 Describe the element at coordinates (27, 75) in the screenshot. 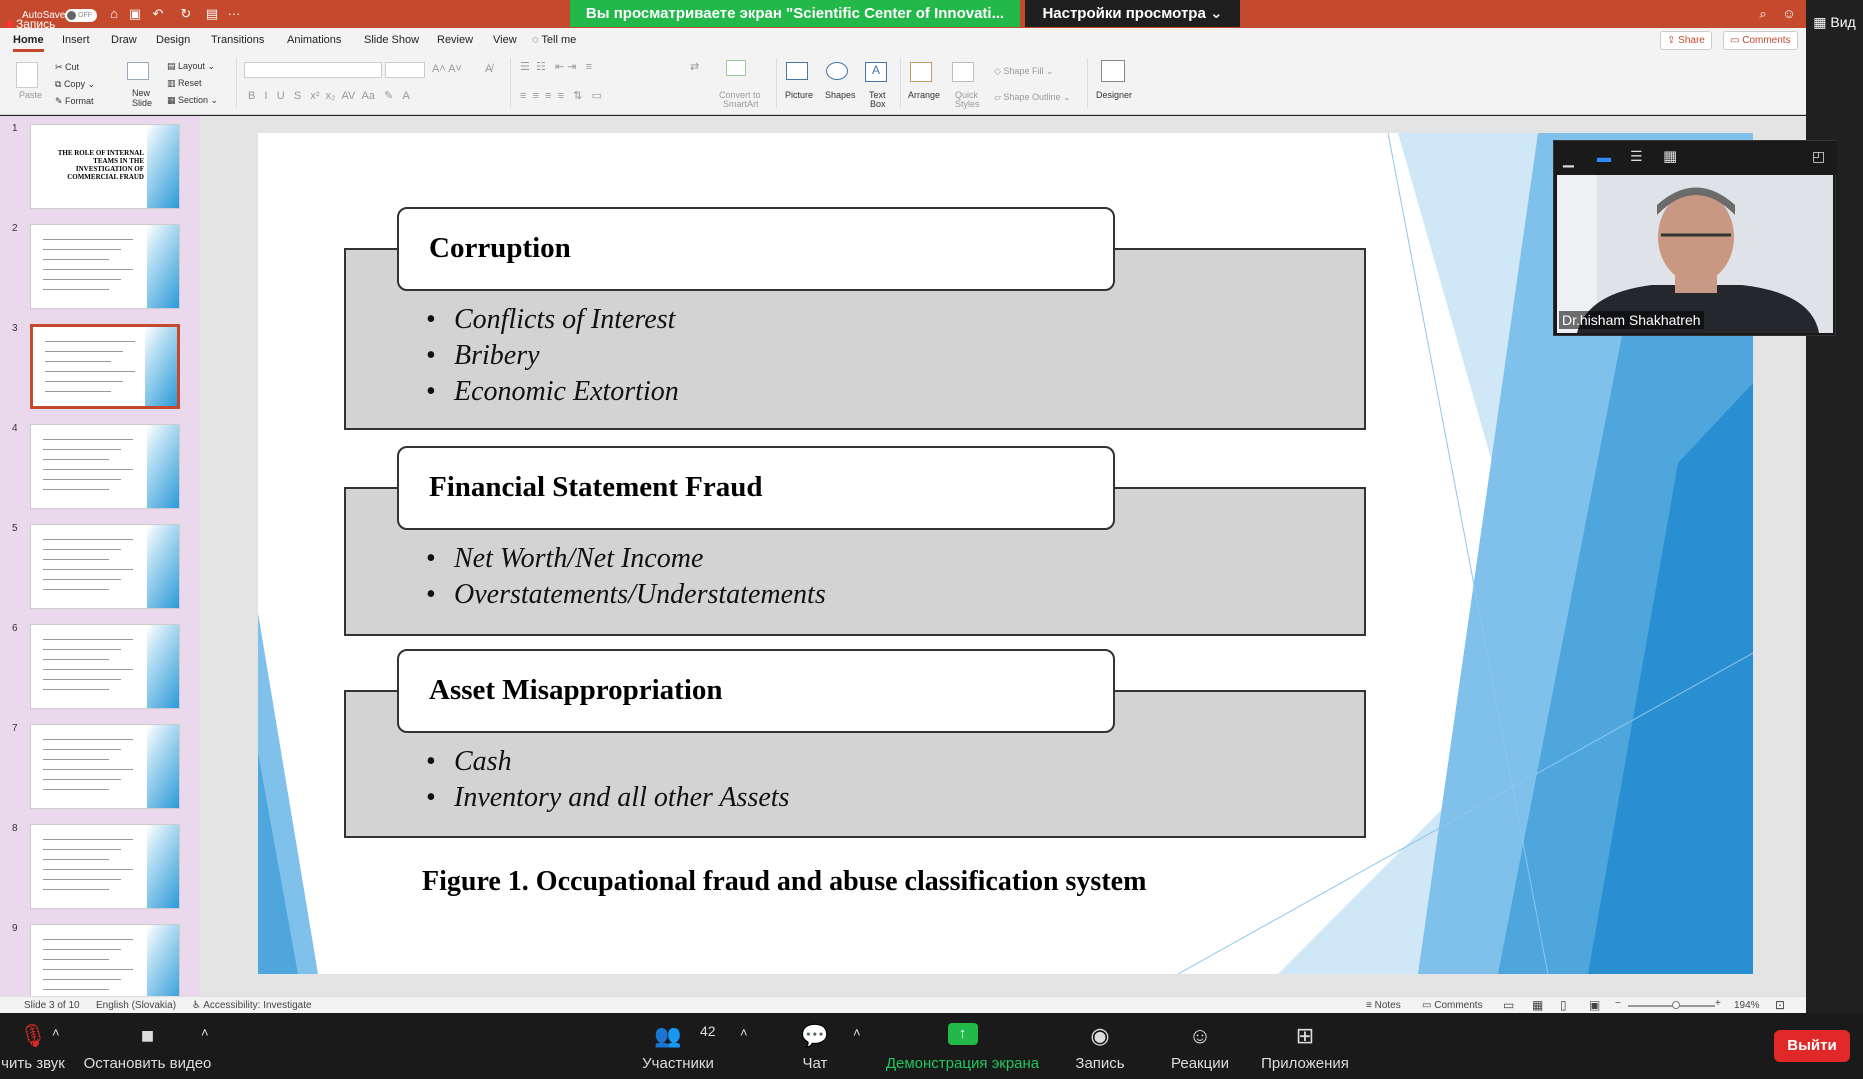

I see `paste-icon` at that location.